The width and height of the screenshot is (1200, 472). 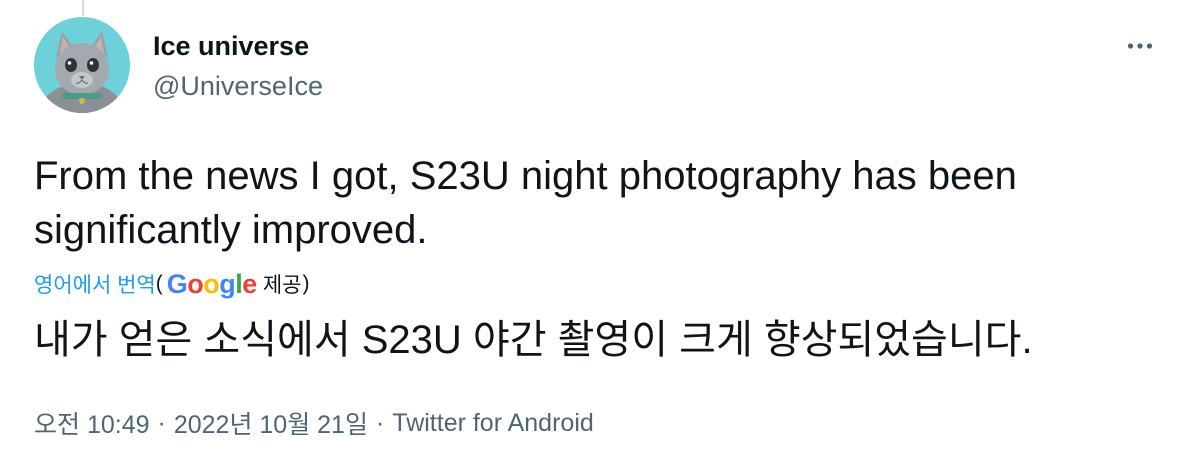 What do you see at coordinates (231, 46) in the screenshot?
I see `author-display-name: Ice universe` at bounding box center [231, 46].